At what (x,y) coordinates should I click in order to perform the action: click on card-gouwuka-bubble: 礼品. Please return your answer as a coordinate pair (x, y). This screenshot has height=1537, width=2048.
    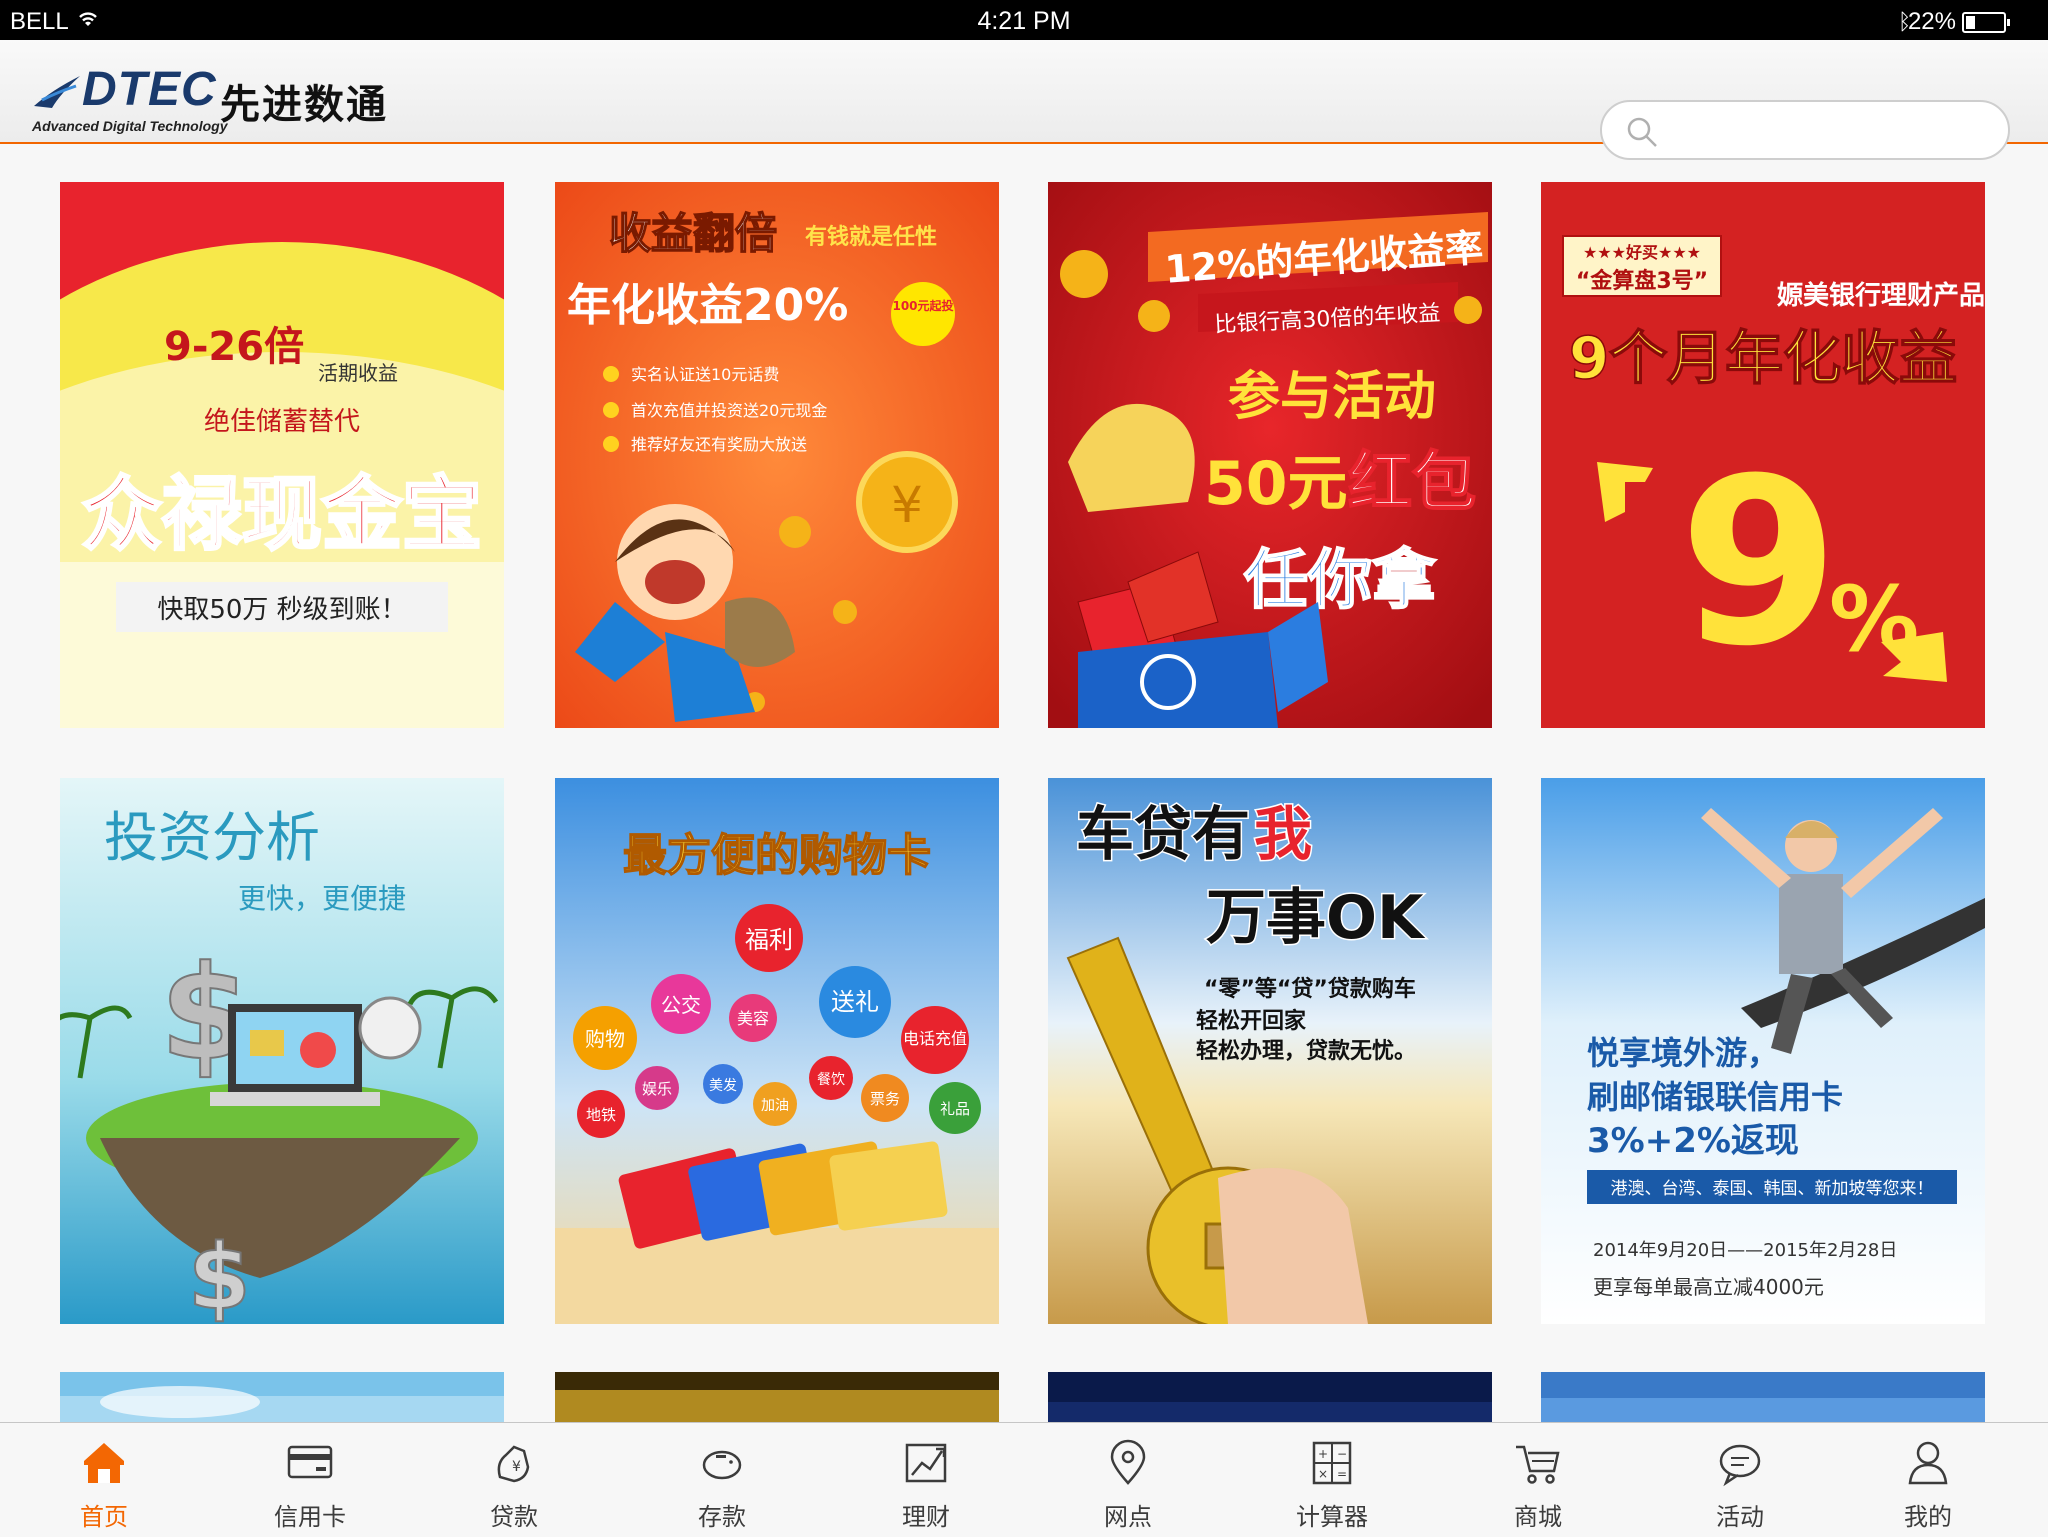
    Looking at the image, I should click on (955, 1109).